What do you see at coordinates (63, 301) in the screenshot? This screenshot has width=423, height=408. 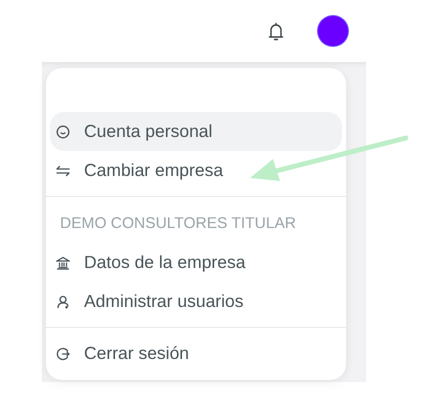 I see `user-icon` at bounding box center [63, 301].